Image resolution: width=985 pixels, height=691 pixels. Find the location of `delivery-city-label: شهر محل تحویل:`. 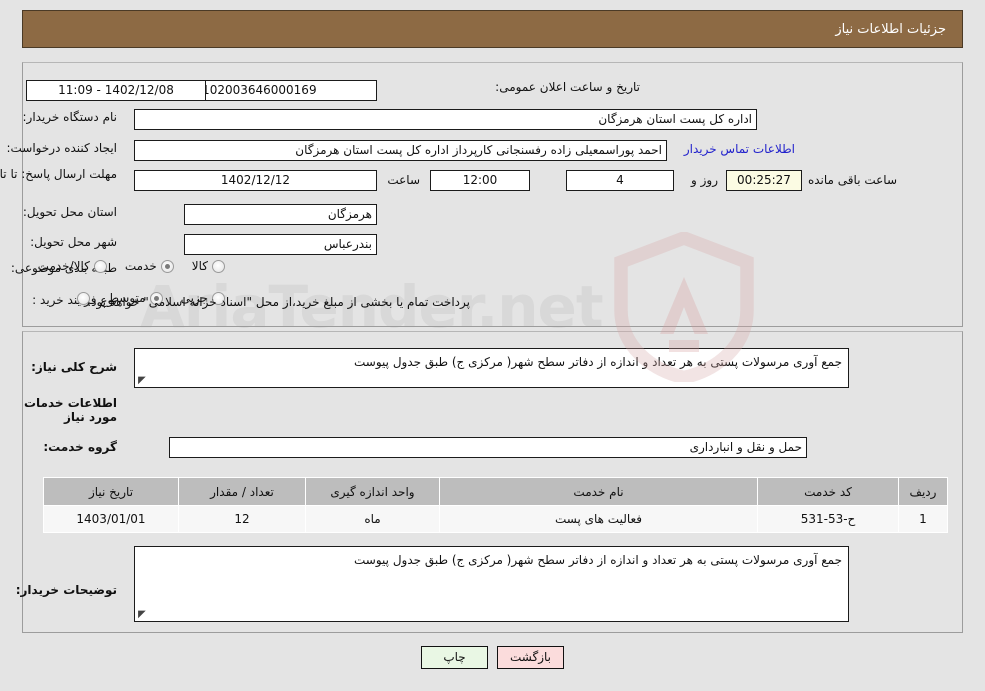

delivery-city-label: شهر محل تحویل: is located at coordinates (73, 242).